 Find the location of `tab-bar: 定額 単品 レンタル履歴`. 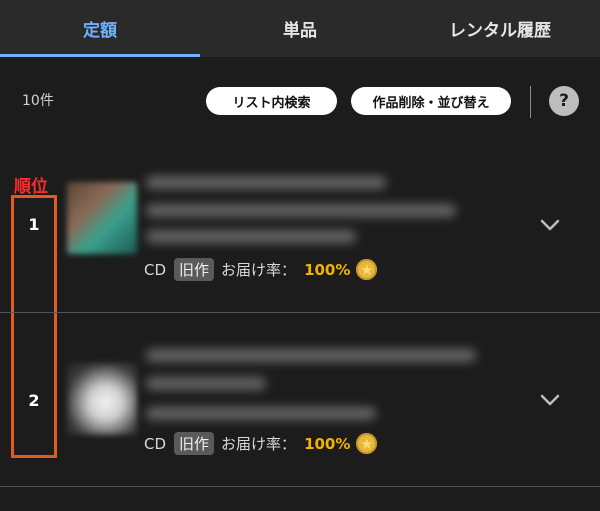

tab-bar: 定額 単品 レンタル履歴 is located at coordinates (300, 28).